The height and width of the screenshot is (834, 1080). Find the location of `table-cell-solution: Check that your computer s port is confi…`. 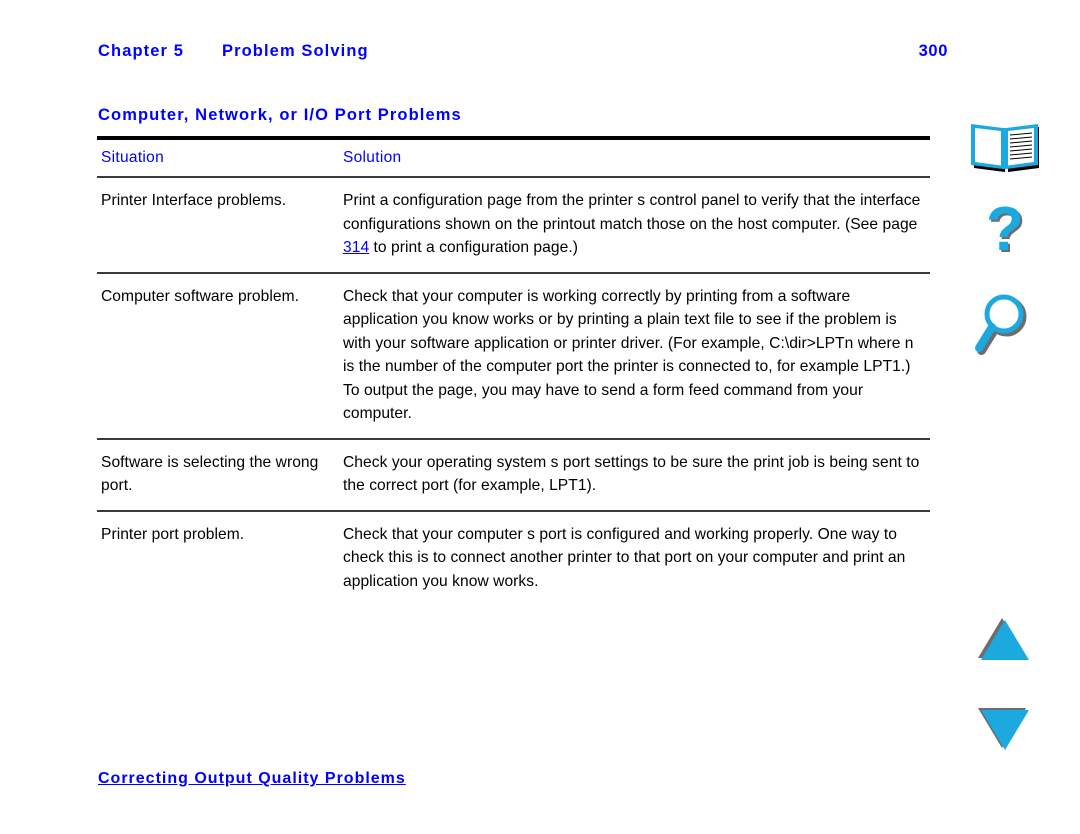

table-cell-solution: Check that your computer s port is confi… is located at coordinates (636, 559).